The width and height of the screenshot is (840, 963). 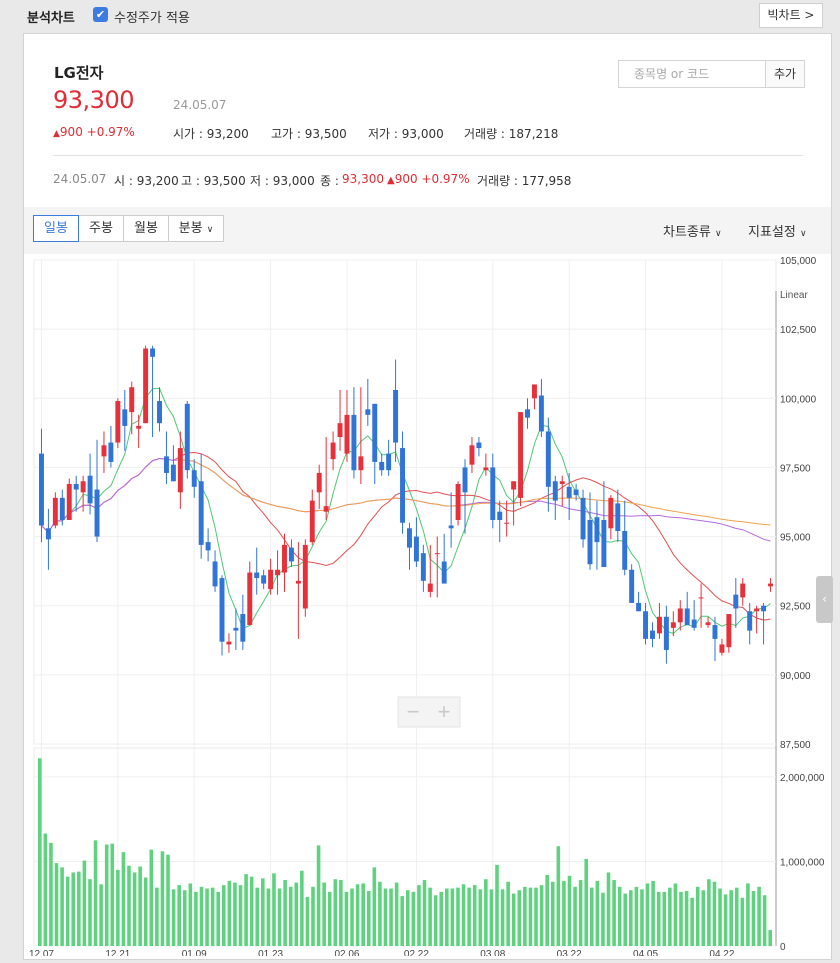 What do you see at coordinates (194, 952) in the screenshot?
I see `x-tick-label: 01.09` at bounding box center [194, 952].